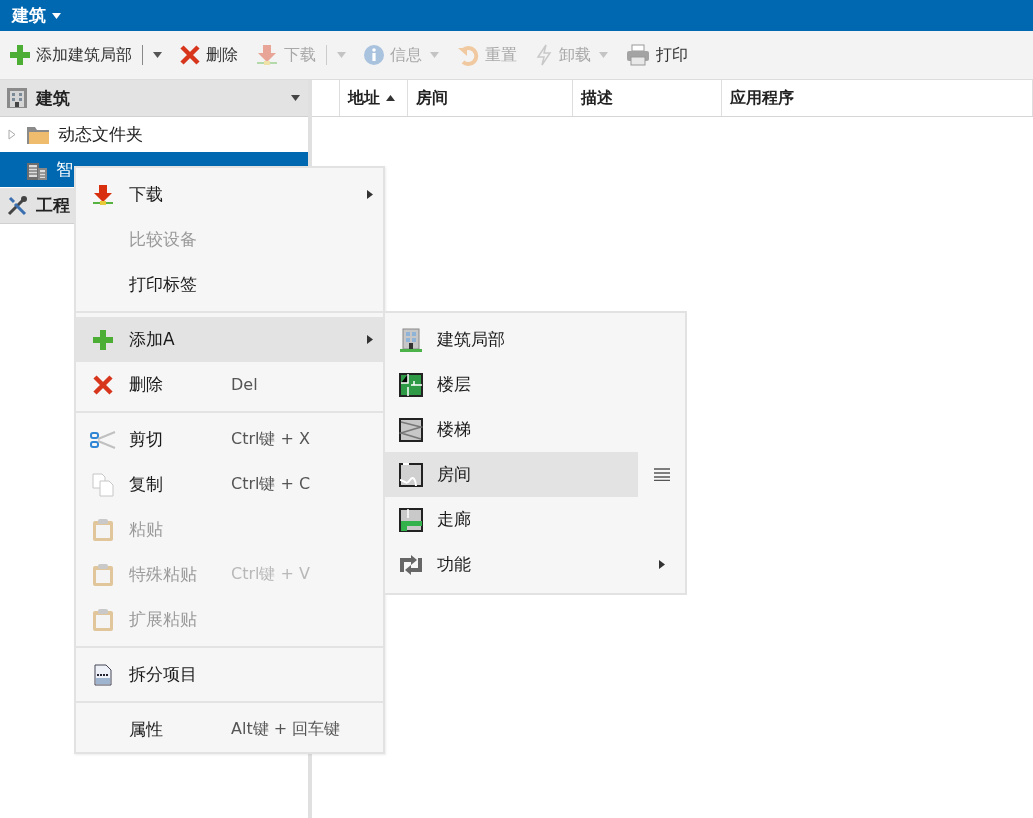 This screenshot has width=1033, height=818. I want to click on tree-item-label: 动态文件夹, so click(100, 134).